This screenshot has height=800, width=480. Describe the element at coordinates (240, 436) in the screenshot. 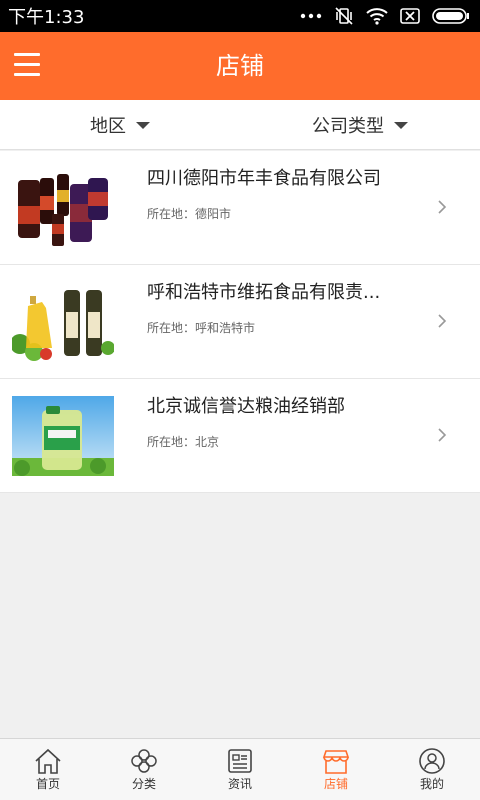

I see `shop-list-item: 北京诚信誉达粮油经销部 所在地：北京` at that location.